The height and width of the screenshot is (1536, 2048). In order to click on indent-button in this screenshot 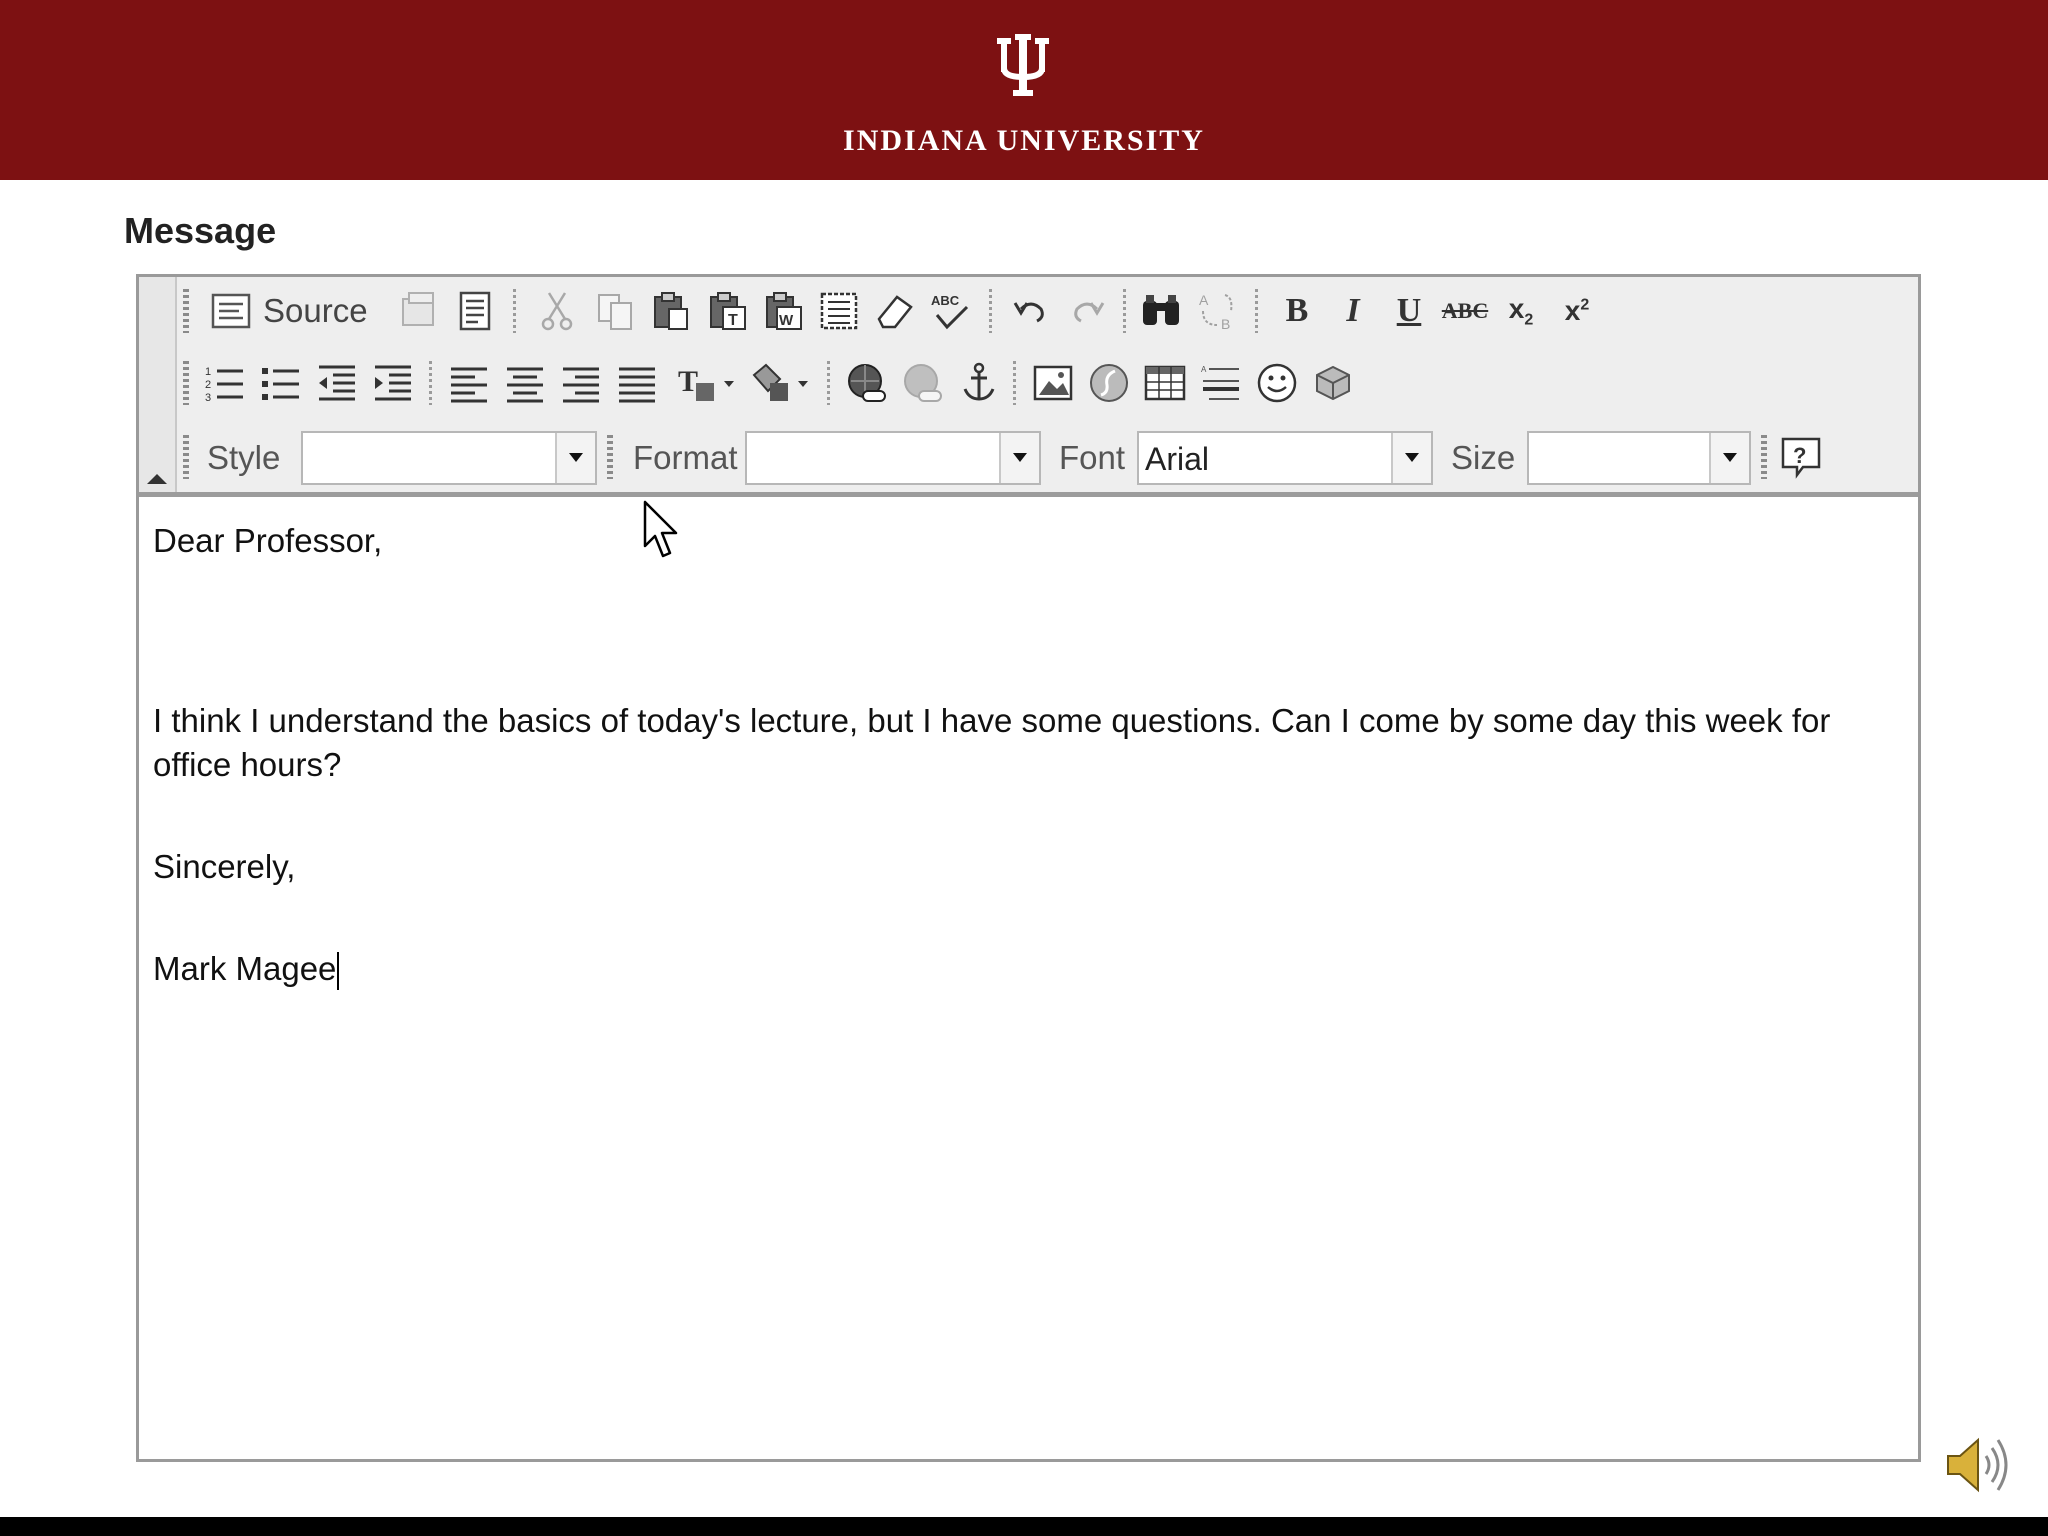, I will do `click(393, 383)`.